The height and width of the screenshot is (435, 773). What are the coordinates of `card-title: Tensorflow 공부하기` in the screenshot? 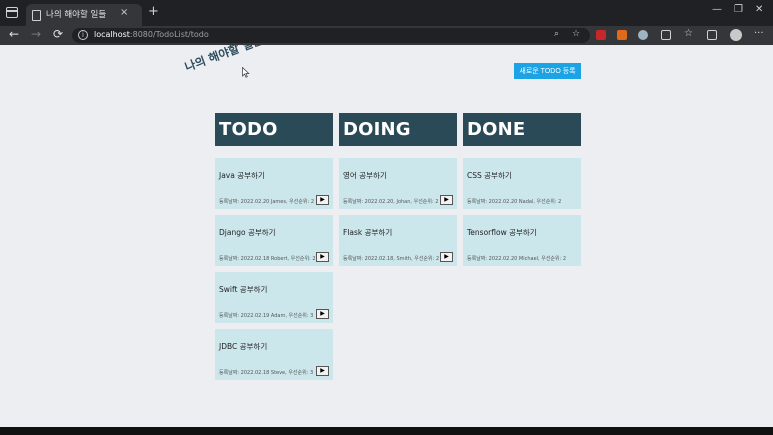 It's located at (502, 232).